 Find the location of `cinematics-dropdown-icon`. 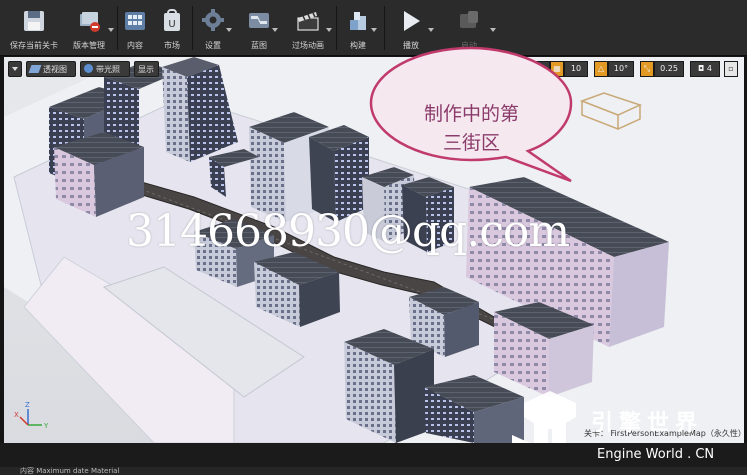

cinematics-dropdown-icon is located at coordinates (329, 30).